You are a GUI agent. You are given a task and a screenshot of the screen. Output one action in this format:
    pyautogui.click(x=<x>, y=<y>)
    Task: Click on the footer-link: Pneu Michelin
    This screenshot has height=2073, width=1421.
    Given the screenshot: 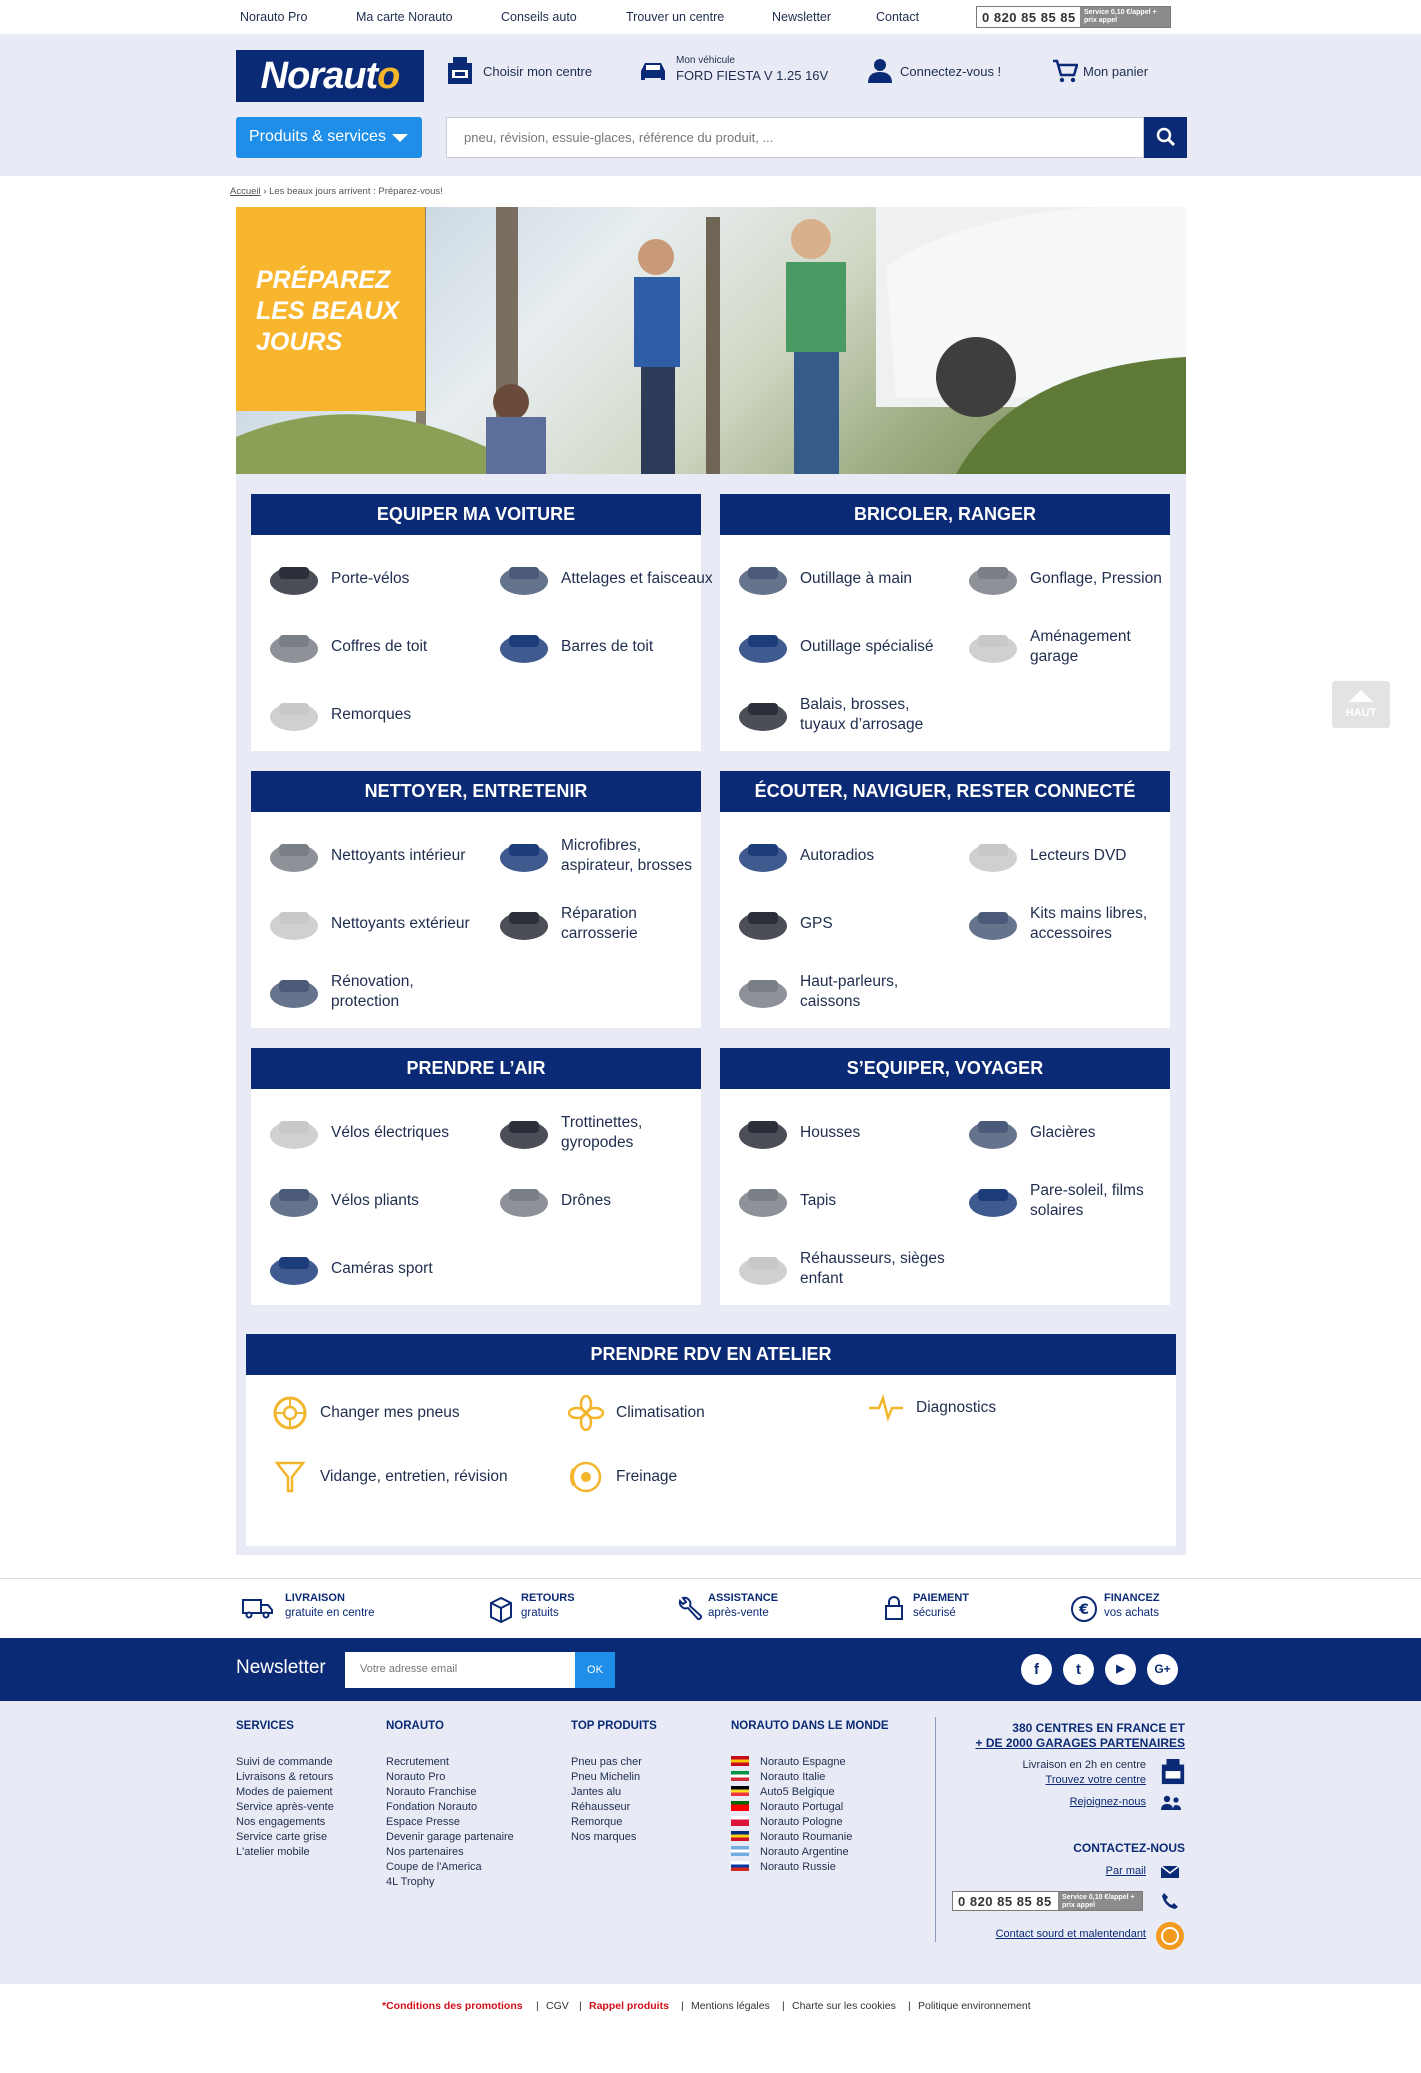 What is the action you would take?
    pyautogui.click(x=614, y=1777)
    